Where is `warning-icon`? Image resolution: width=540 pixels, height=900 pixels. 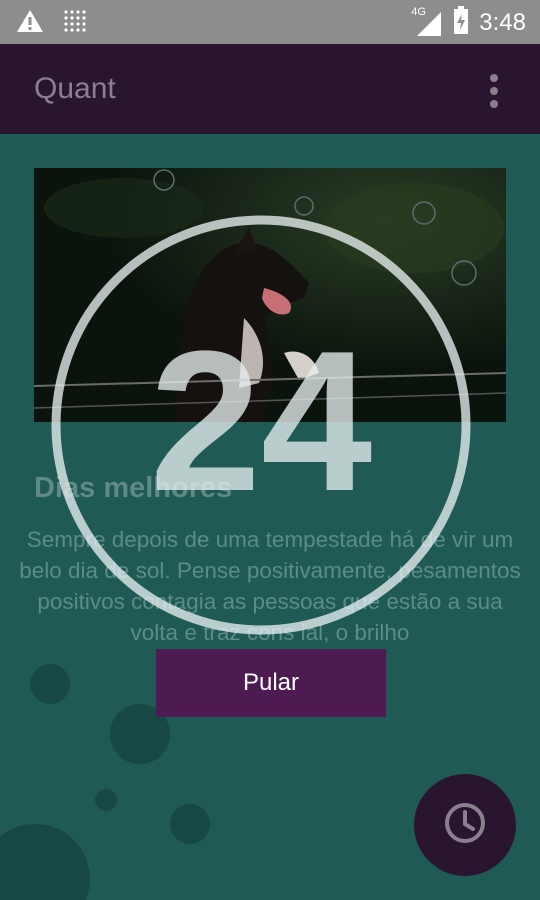 warning-icon is located at coordinates (30, 23).